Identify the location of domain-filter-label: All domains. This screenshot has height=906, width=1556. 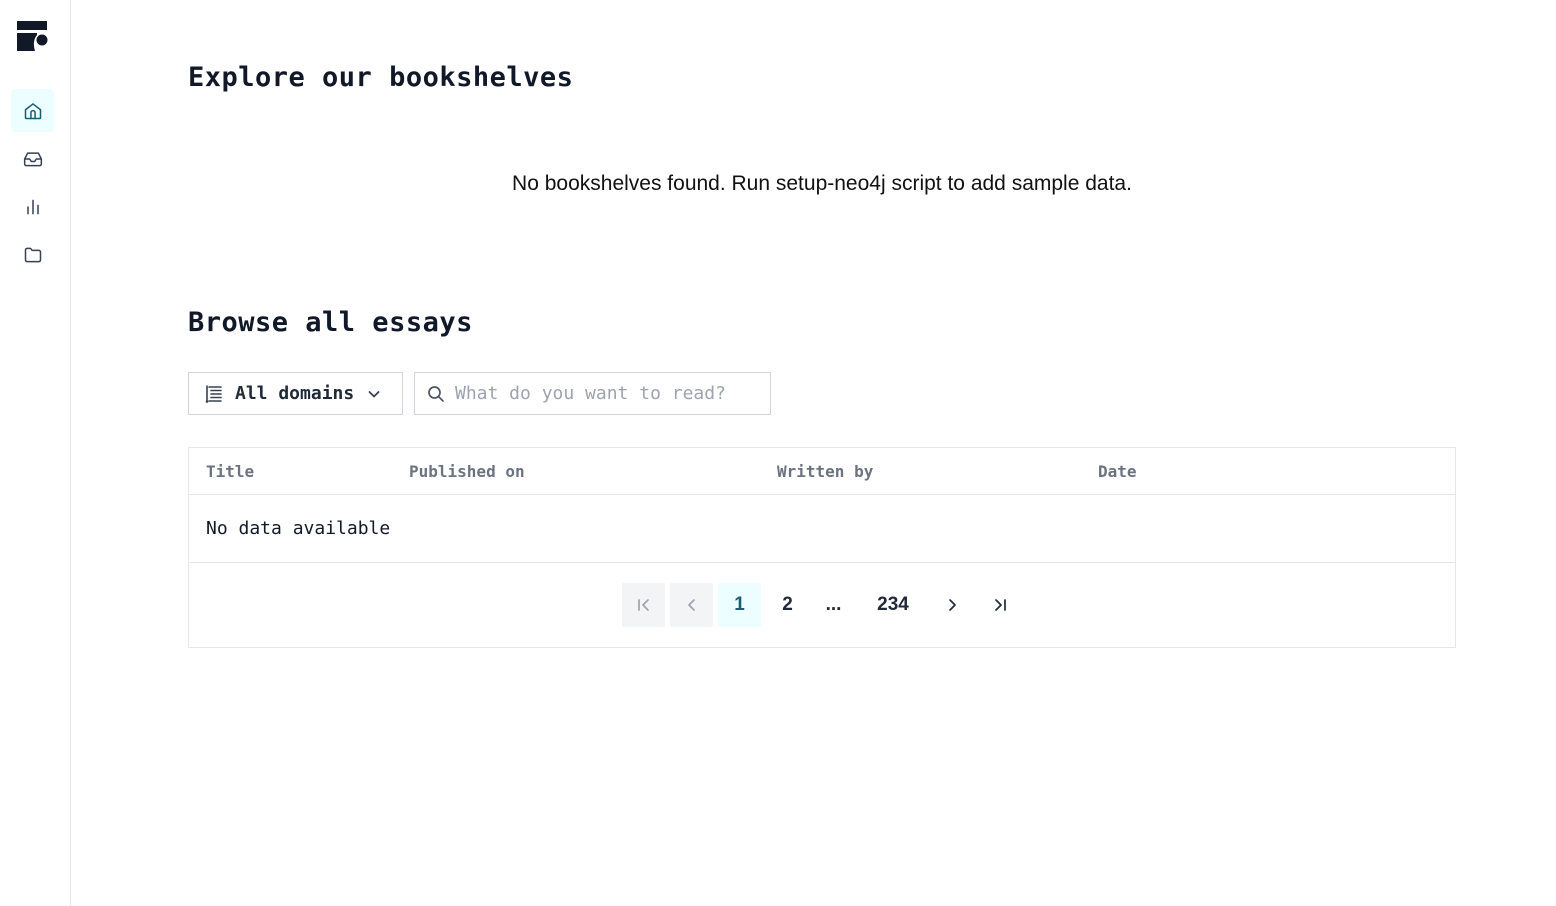
(295, 393).